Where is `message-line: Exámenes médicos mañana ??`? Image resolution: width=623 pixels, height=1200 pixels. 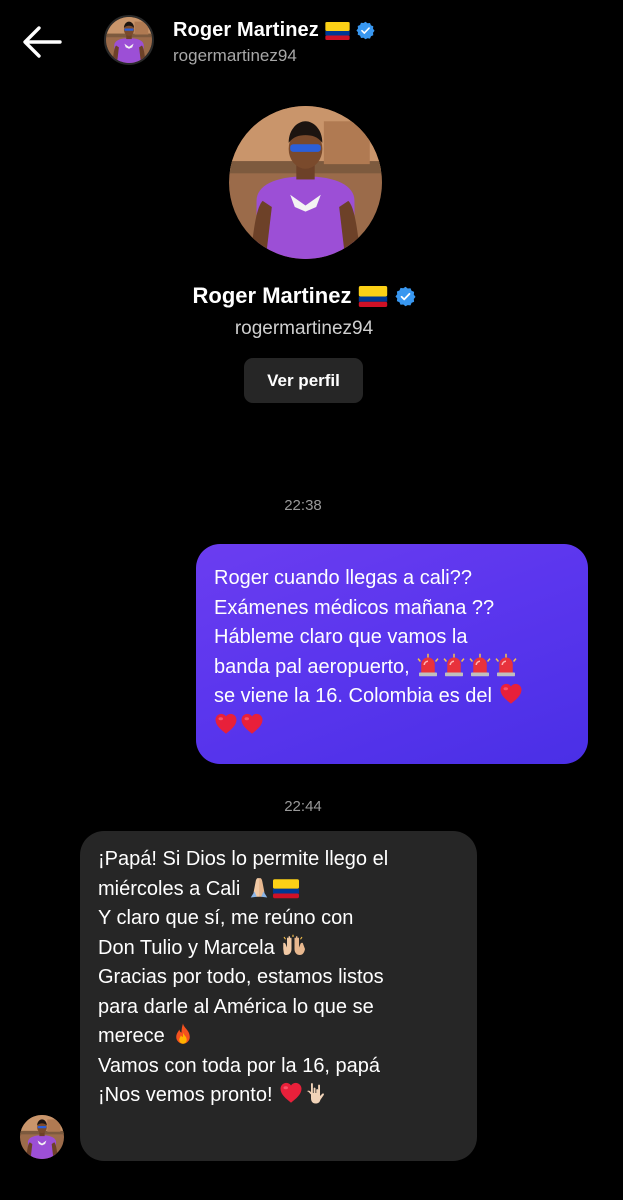 message-line: Exámenes médicos mañana ?? is located at coordinates (354, 607).